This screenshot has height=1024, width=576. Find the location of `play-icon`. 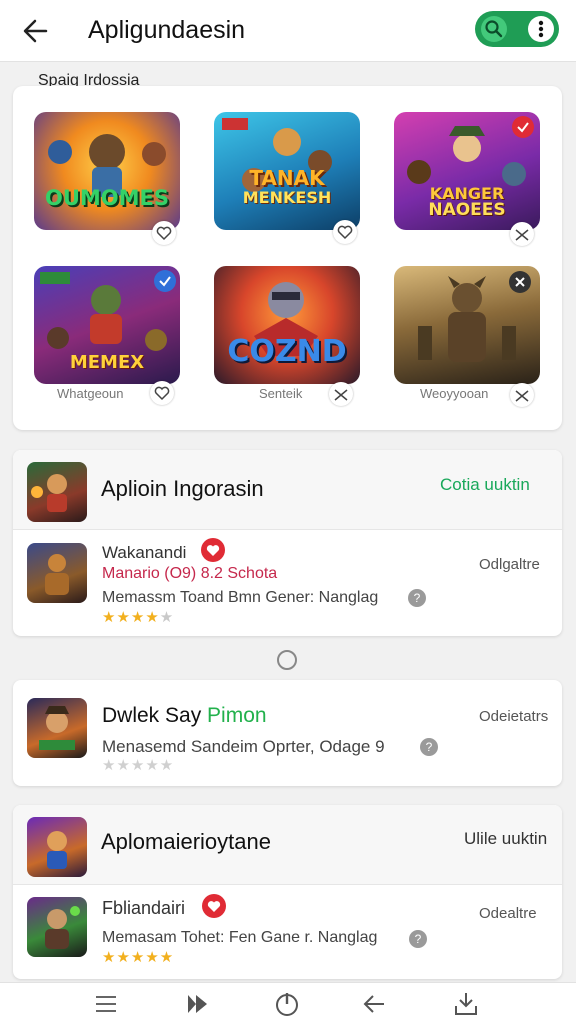

play-icon is located at coordinates (197, 1004).